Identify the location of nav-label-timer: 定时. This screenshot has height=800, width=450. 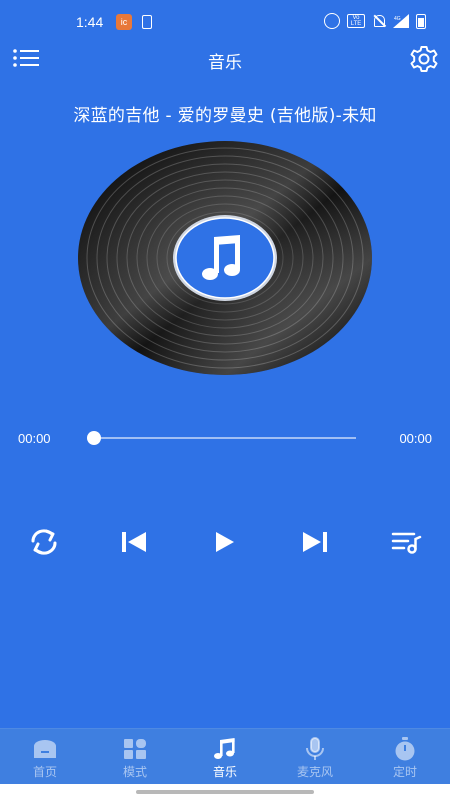
(404, 772).